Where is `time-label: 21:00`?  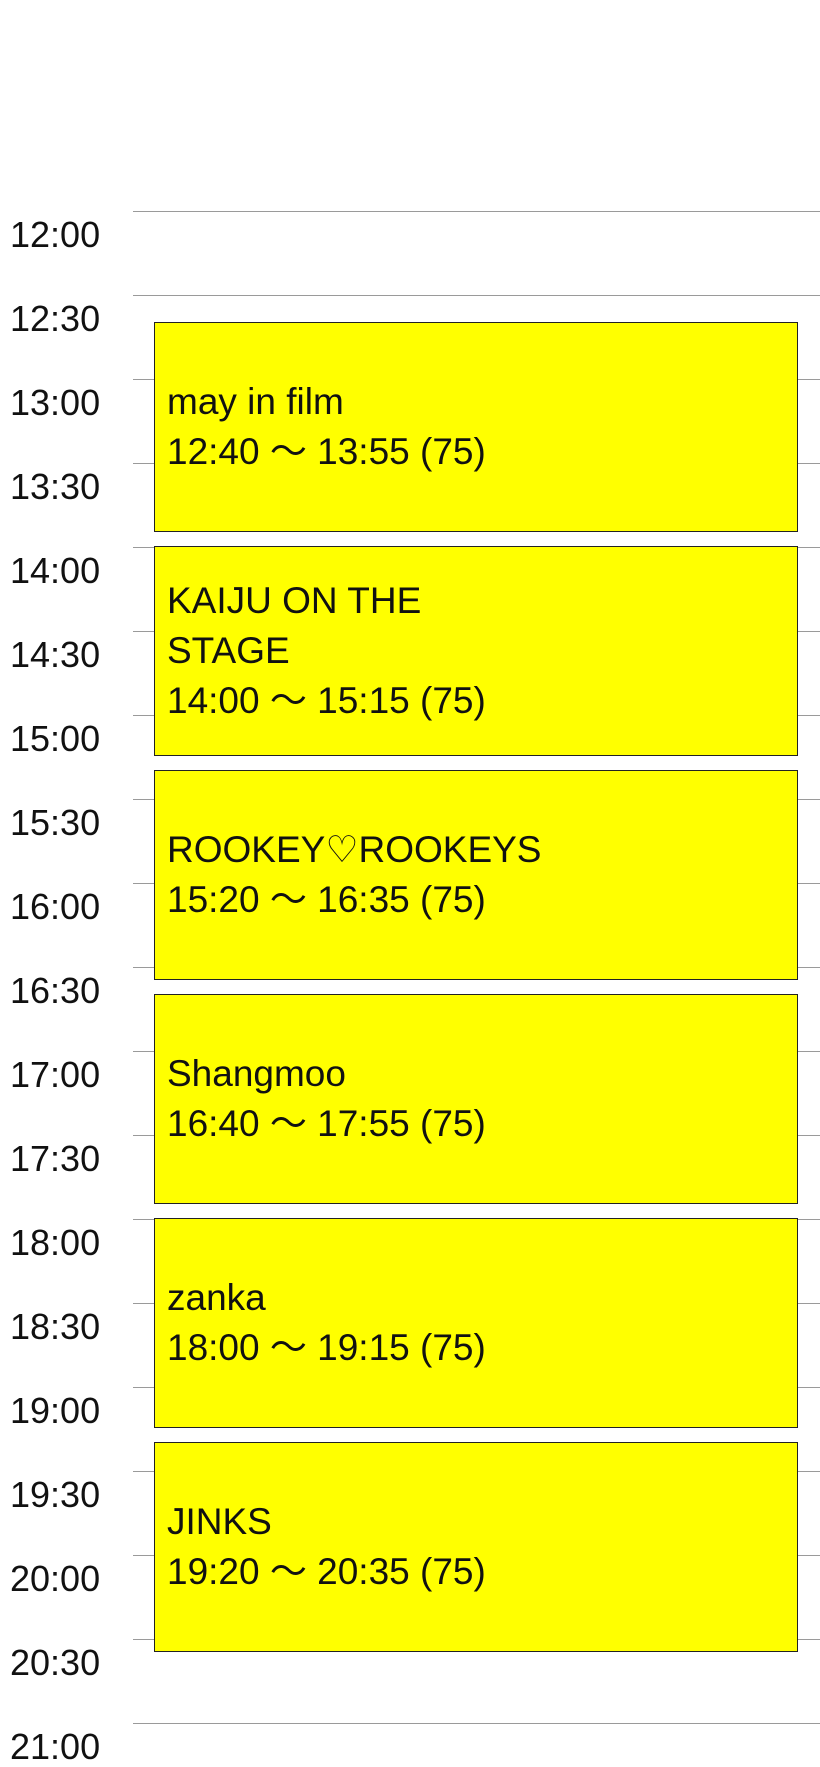 time-label: 21:00 is located at coordinates (55, 1746).